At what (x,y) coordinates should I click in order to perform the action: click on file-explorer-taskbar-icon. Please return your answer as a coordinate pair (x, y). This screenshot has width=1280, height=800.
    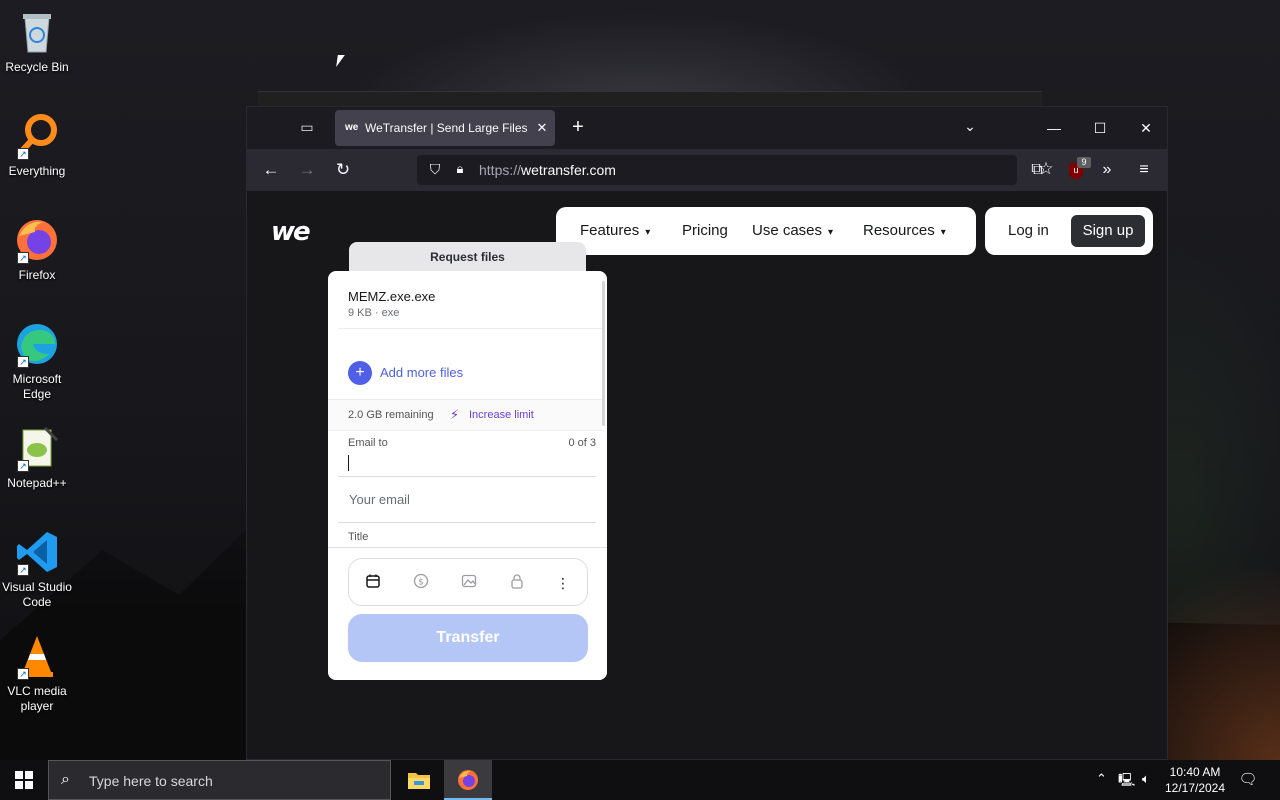
    Looking at the image, I should click on (419, 780).